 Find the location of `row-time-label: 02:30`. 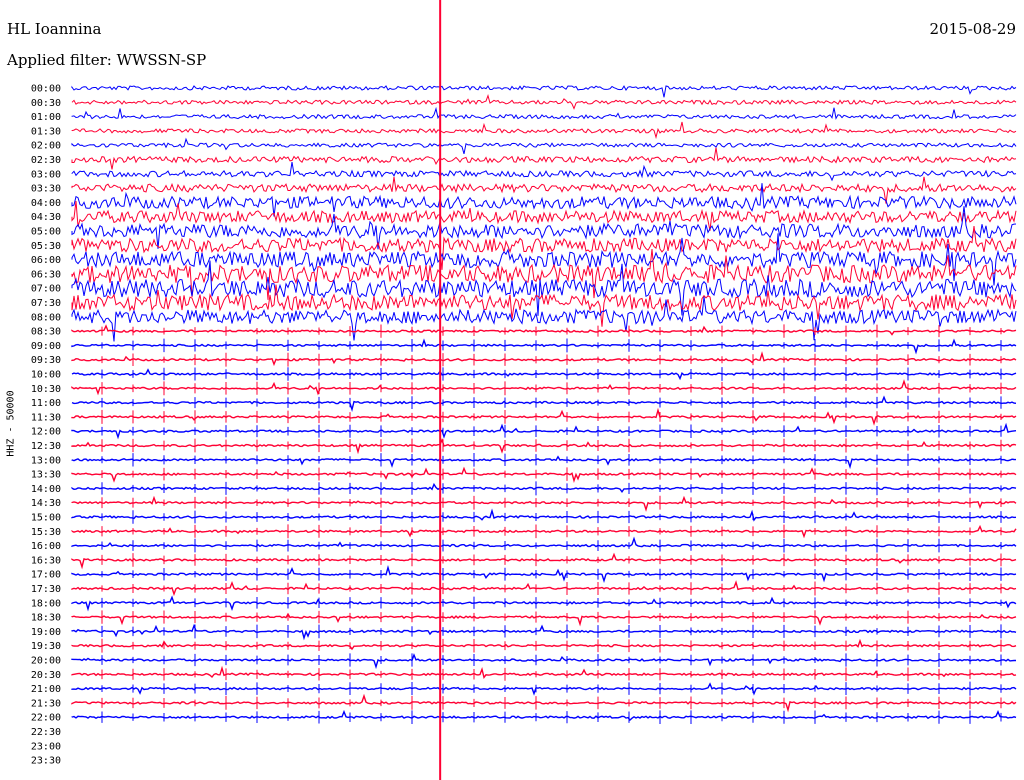

row-time-label: 02:30 is located at coordinates (46, 160).